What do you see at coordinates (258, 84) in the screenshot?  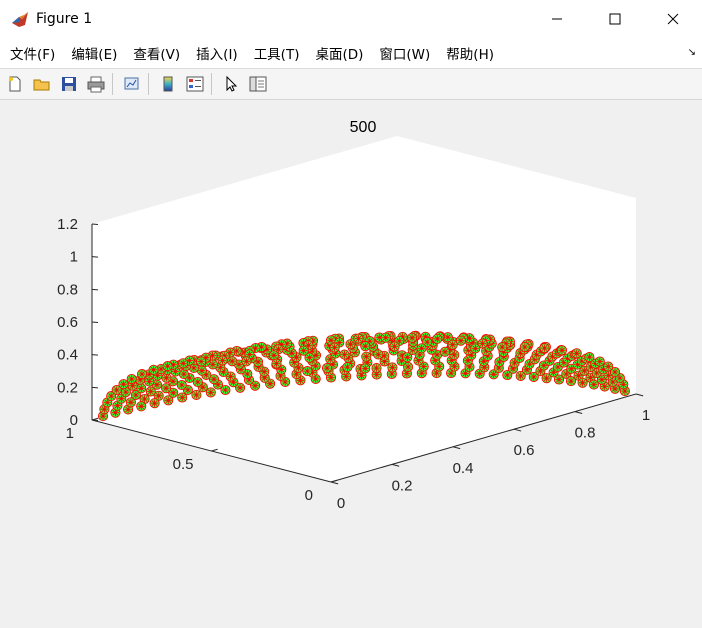 I see `property-inspector-button` at bounding box center [258, 84].